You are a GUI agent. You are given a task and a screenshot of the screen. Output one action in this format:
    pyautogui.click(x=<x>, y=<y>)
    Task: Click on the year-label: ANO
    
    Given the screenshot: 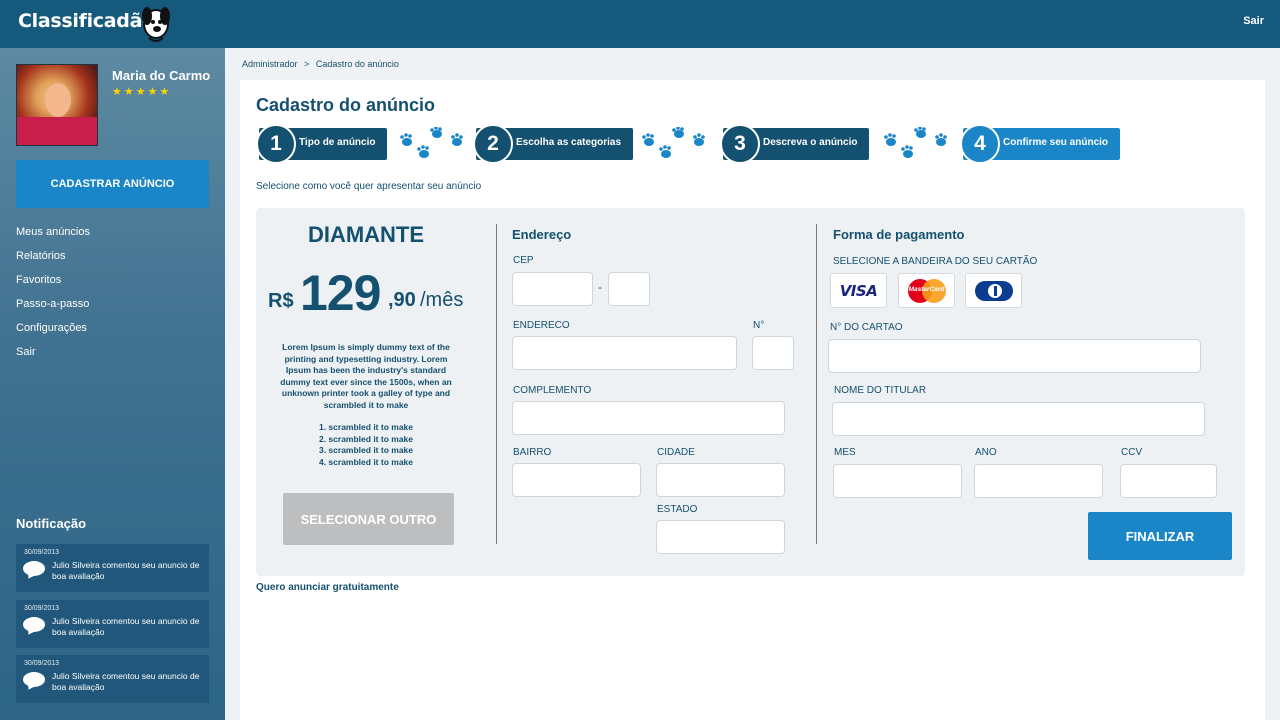 What is the action you would take?
    pyautogui.click(x=986, y=452)
    